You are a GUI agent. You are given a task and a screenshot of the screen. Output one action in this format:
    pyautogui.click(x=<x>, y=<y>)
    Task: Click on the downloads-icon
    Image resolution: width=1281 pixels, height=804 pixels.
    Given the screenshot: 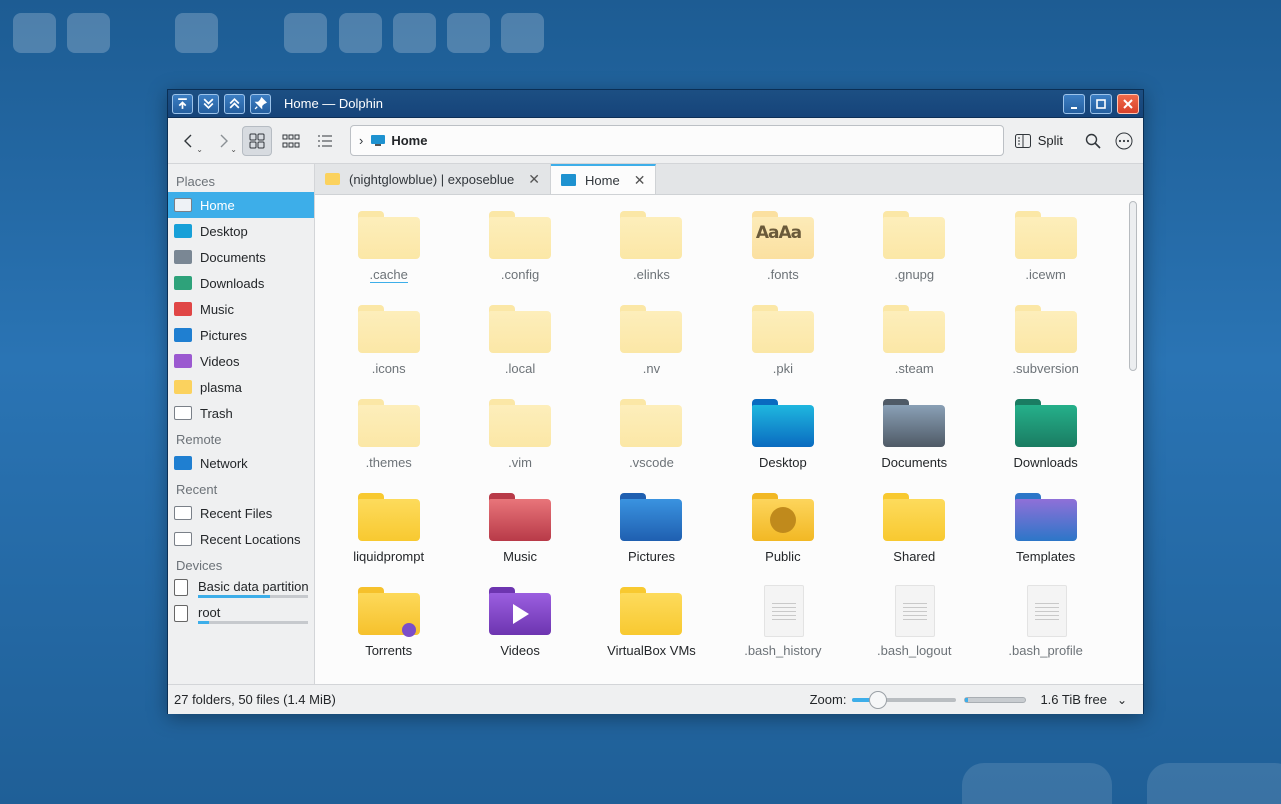 What is the action you would take?
    pyautogui.click(x=183, y=283)
    